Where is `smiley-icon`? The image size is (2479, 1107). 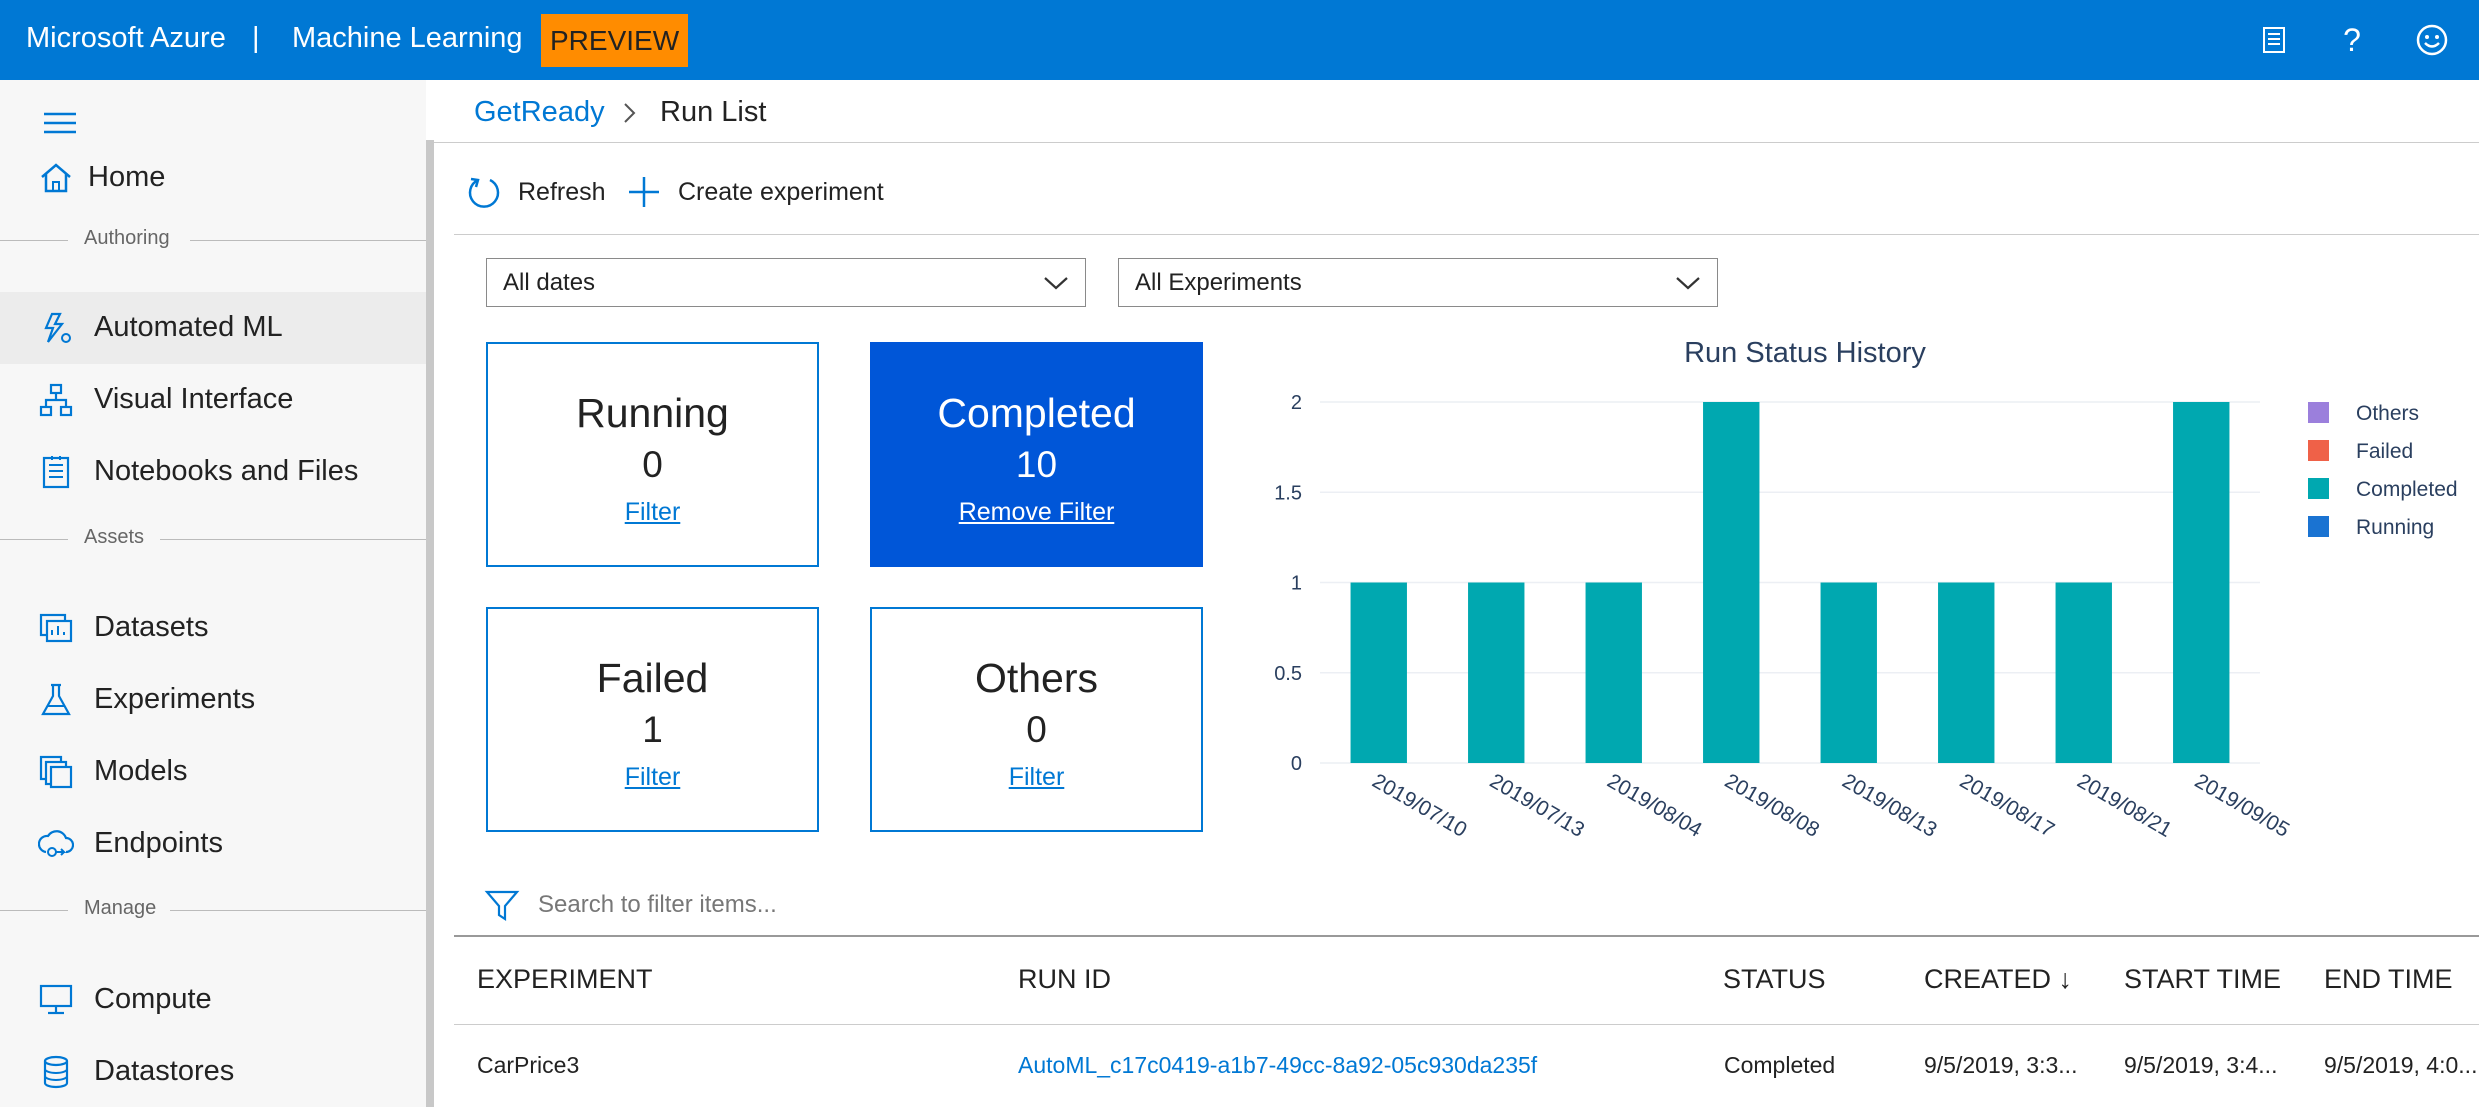 smiley-icon is located at coordinates (2432, 40).